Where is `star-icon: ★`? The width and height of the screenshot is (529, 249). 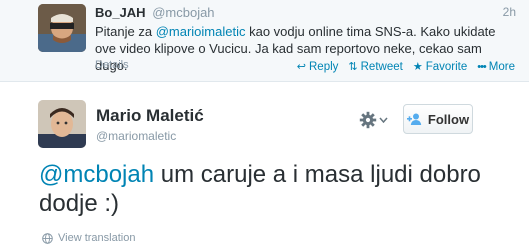
star-icon: ★ is located at coordinates (417, 67).